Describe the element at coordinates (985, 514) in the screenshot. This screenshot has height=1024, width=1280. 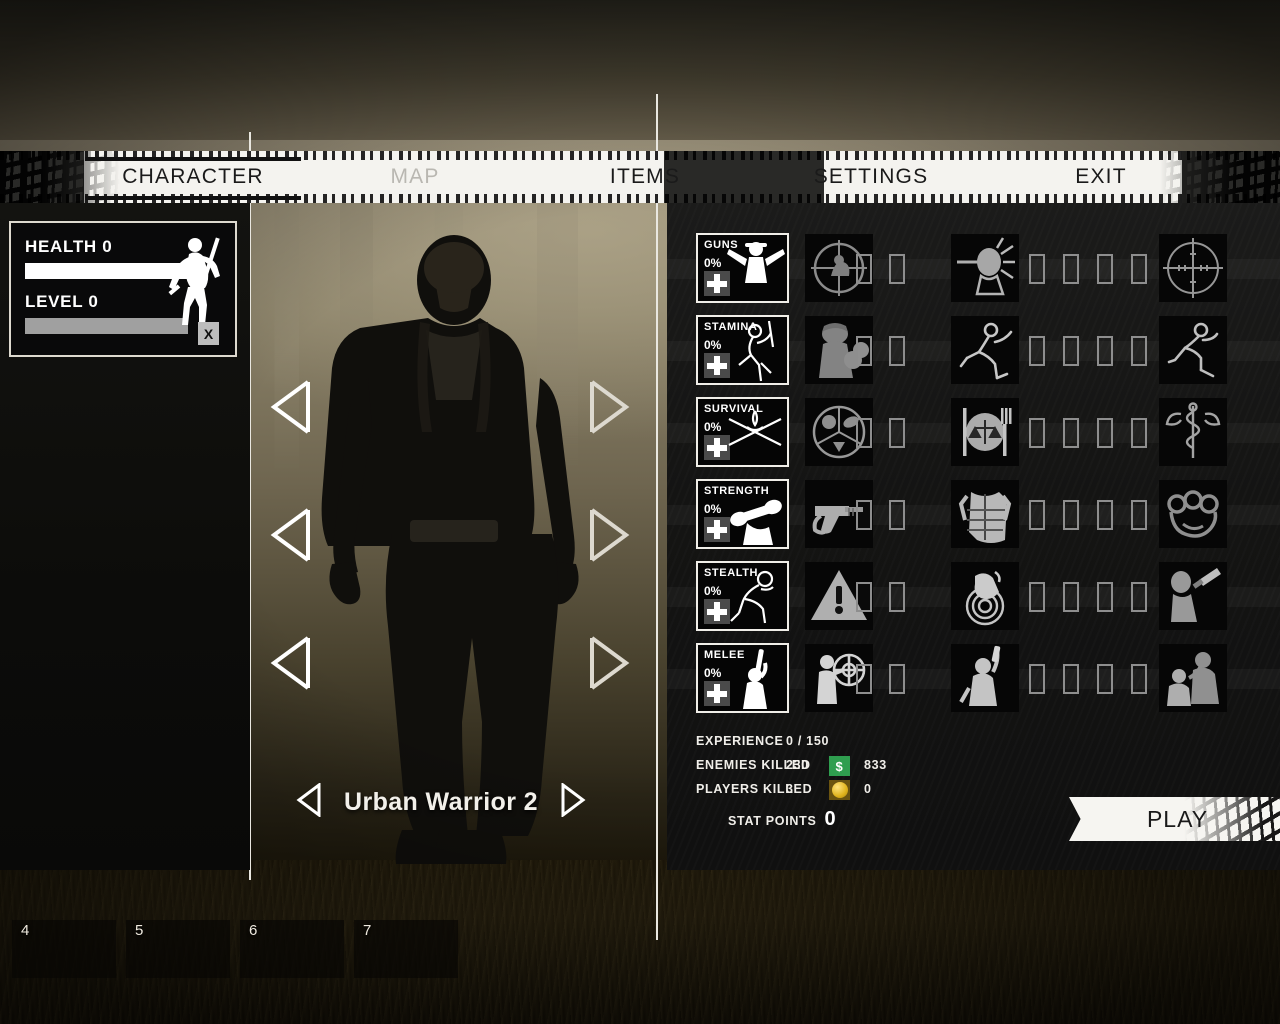
I see `perk-icon-armor-vest` at that location.